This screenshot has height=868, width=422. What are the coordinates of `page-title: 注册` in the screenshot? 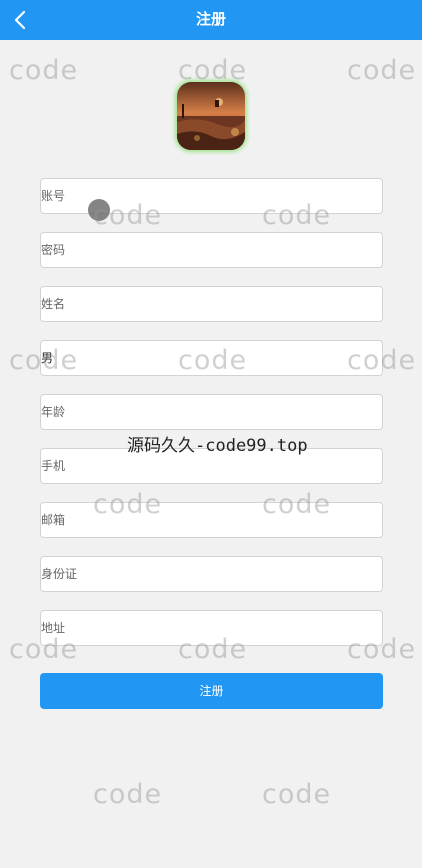 It's located at (210, 19).